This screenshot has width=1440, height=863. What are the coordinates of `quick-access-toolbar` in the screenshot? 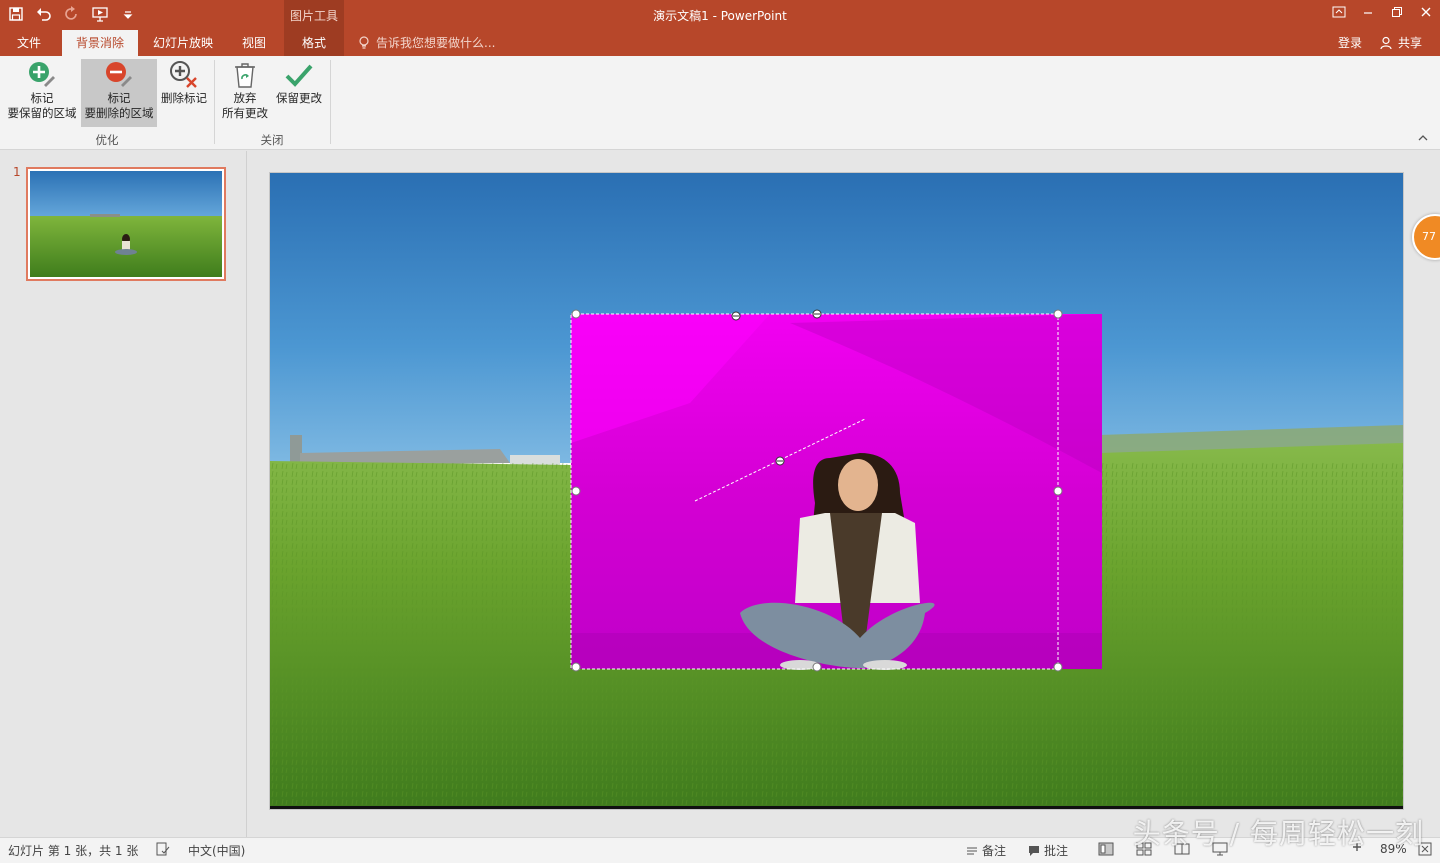 It's located at (72, 14).